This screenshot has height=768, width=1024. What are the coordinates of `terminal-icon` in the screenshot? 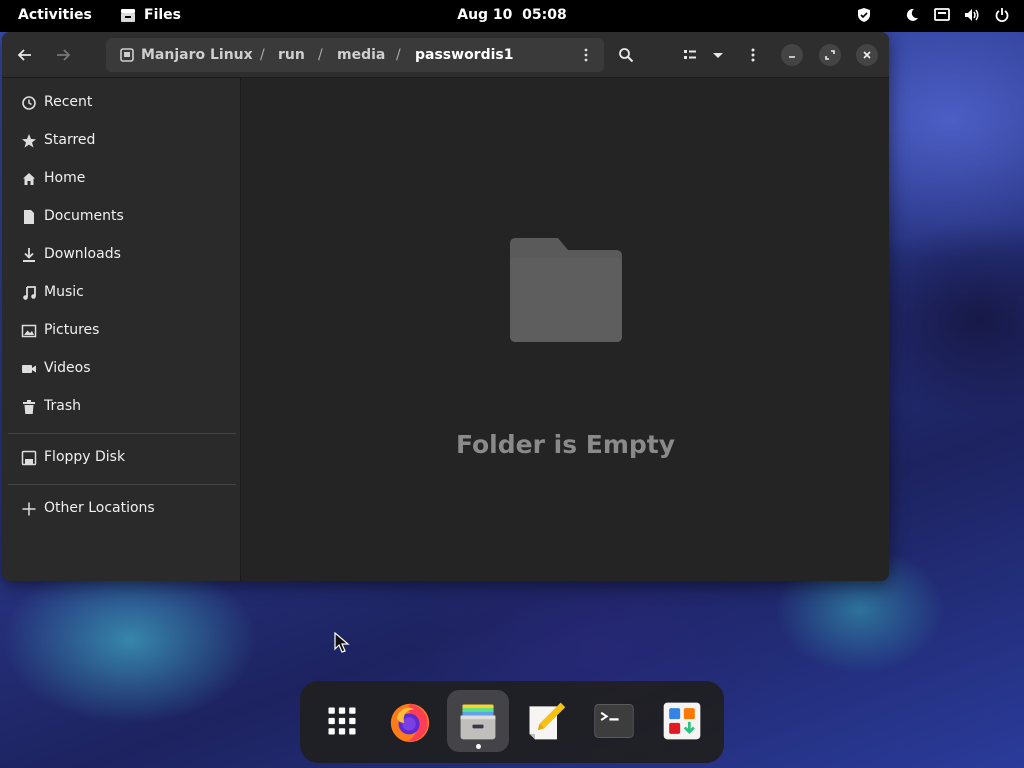 It's located at (614, 721).